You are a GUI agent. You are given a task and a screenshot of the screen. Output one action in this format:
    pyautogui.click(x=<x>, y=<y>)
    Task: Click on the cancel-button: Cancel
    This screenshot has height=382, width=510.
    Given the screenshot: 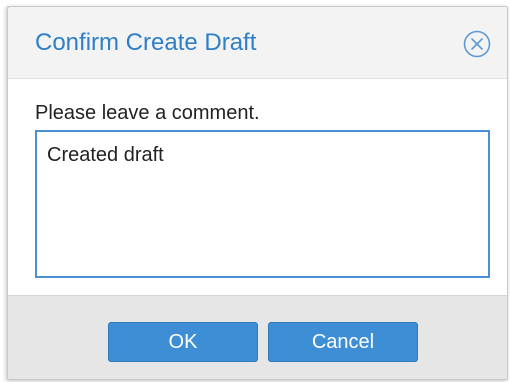 What is the action you would take?
    pyautogui.click(x=343, y=342)
    